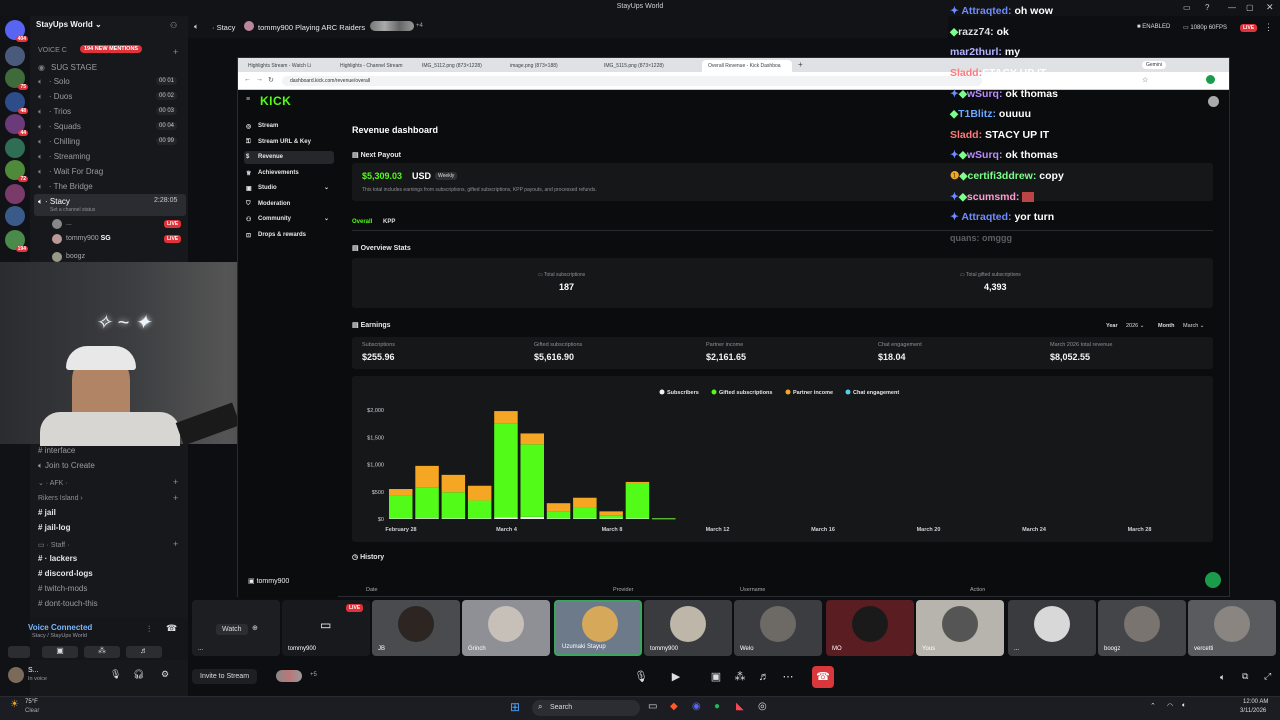  I want to click on browser-tab: Highlights Stream - Watch Li, so click(287, 66).